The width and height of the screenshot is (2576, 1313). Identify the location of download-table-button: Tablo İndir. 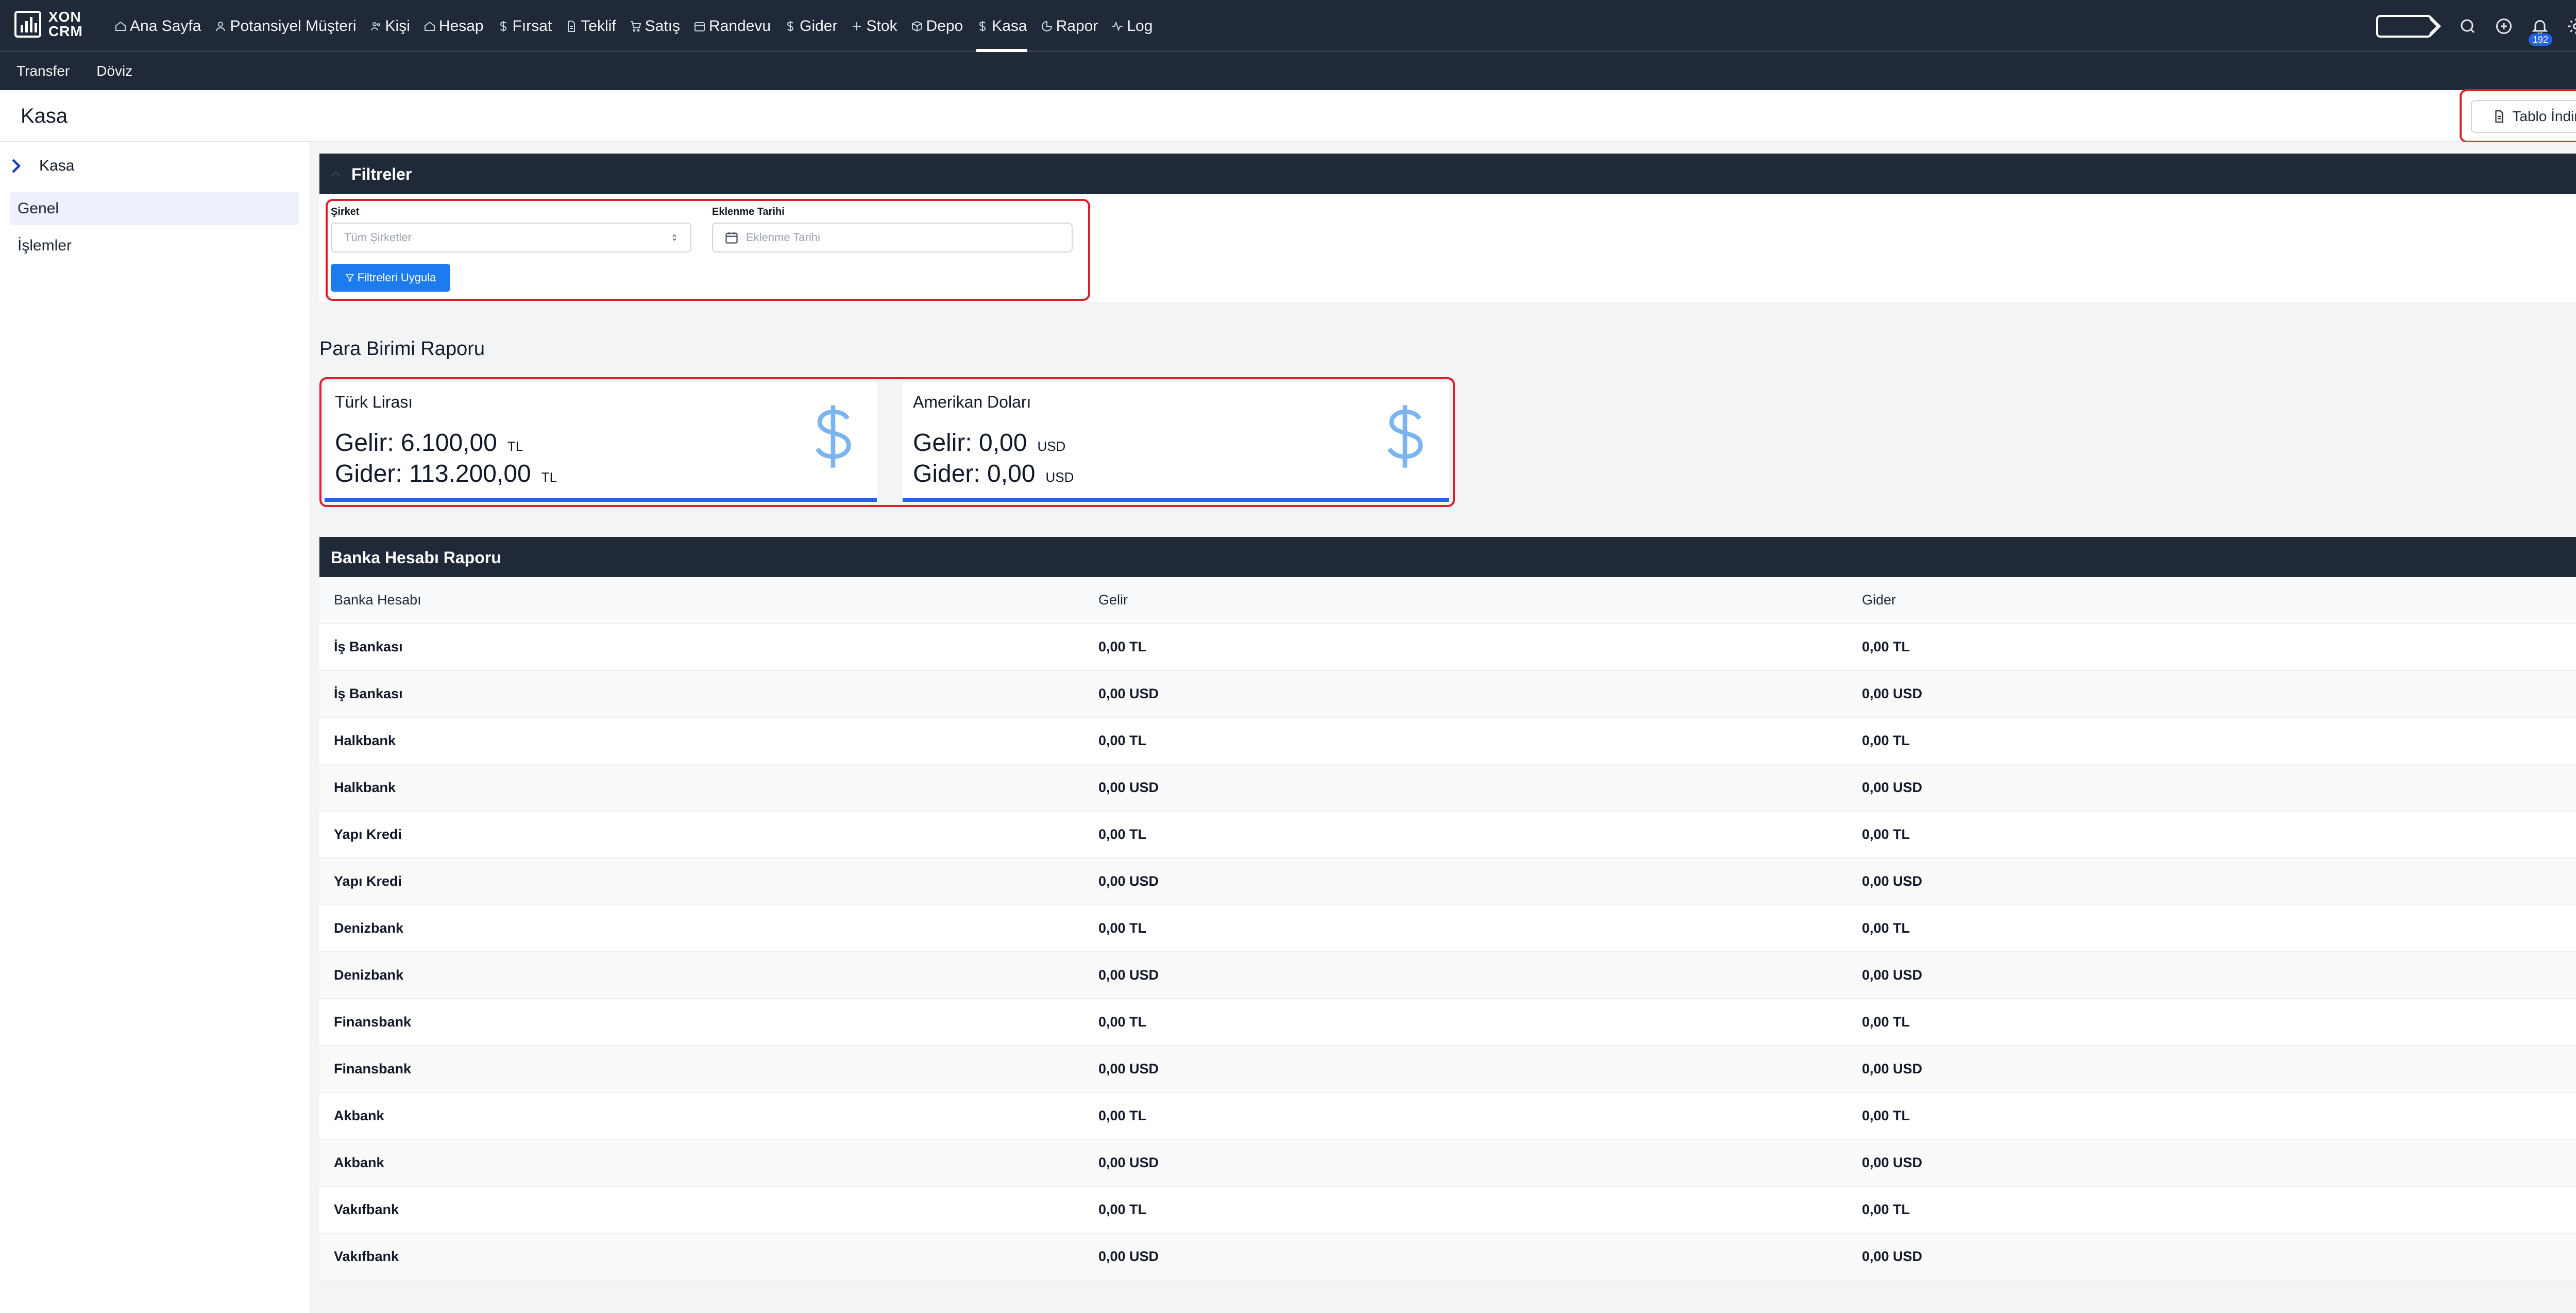
(2523, 116).